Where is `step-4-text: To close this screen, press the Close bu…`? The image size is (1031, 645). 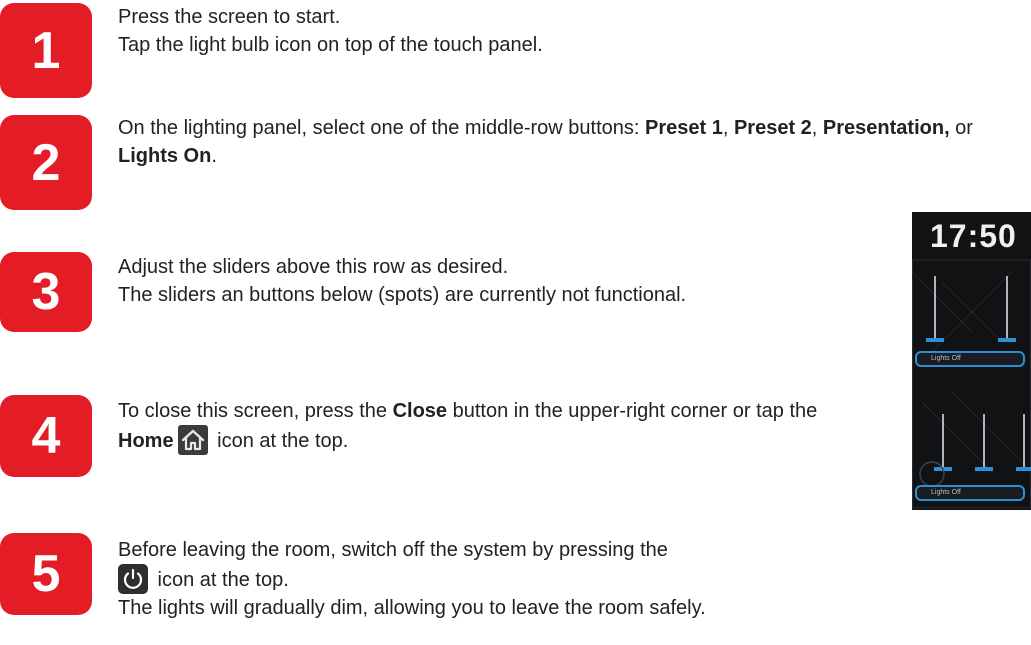 step-4-text: To close this screen, press the Close bu… is located at coordinates (498, 426).